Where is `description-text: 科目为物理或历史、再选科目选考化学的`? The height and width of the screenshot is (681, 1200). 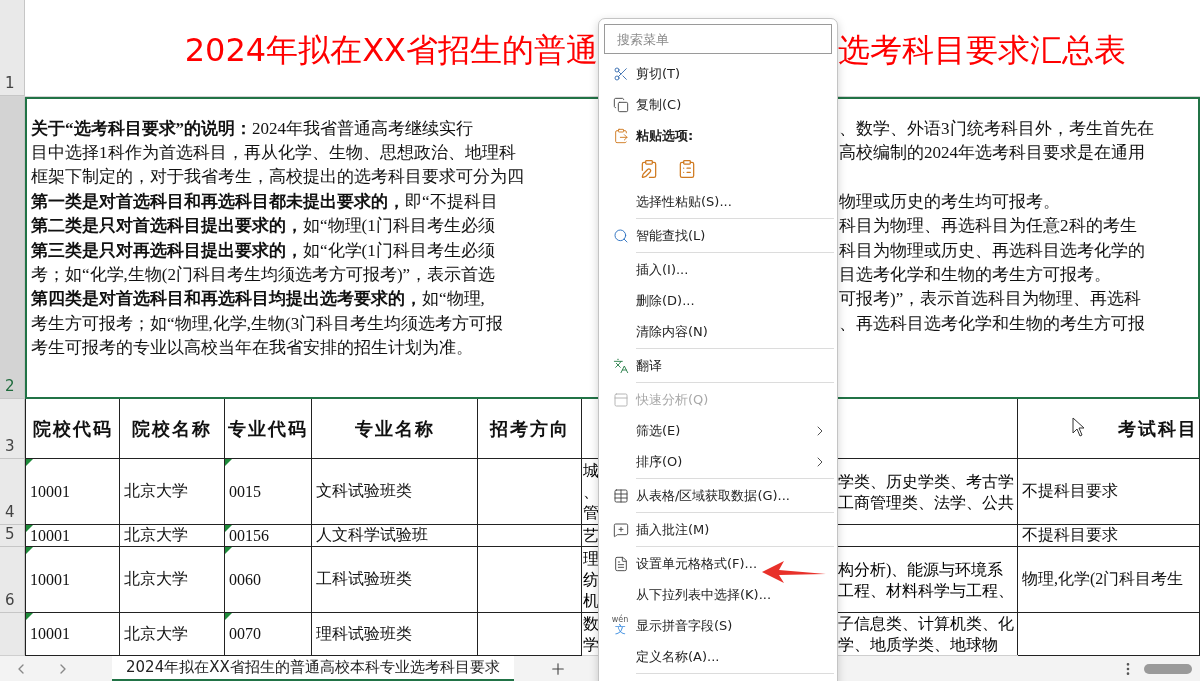 description-text: 科目为物理或历史、再选科目选考化学的 is located at coordinates (992, 250).